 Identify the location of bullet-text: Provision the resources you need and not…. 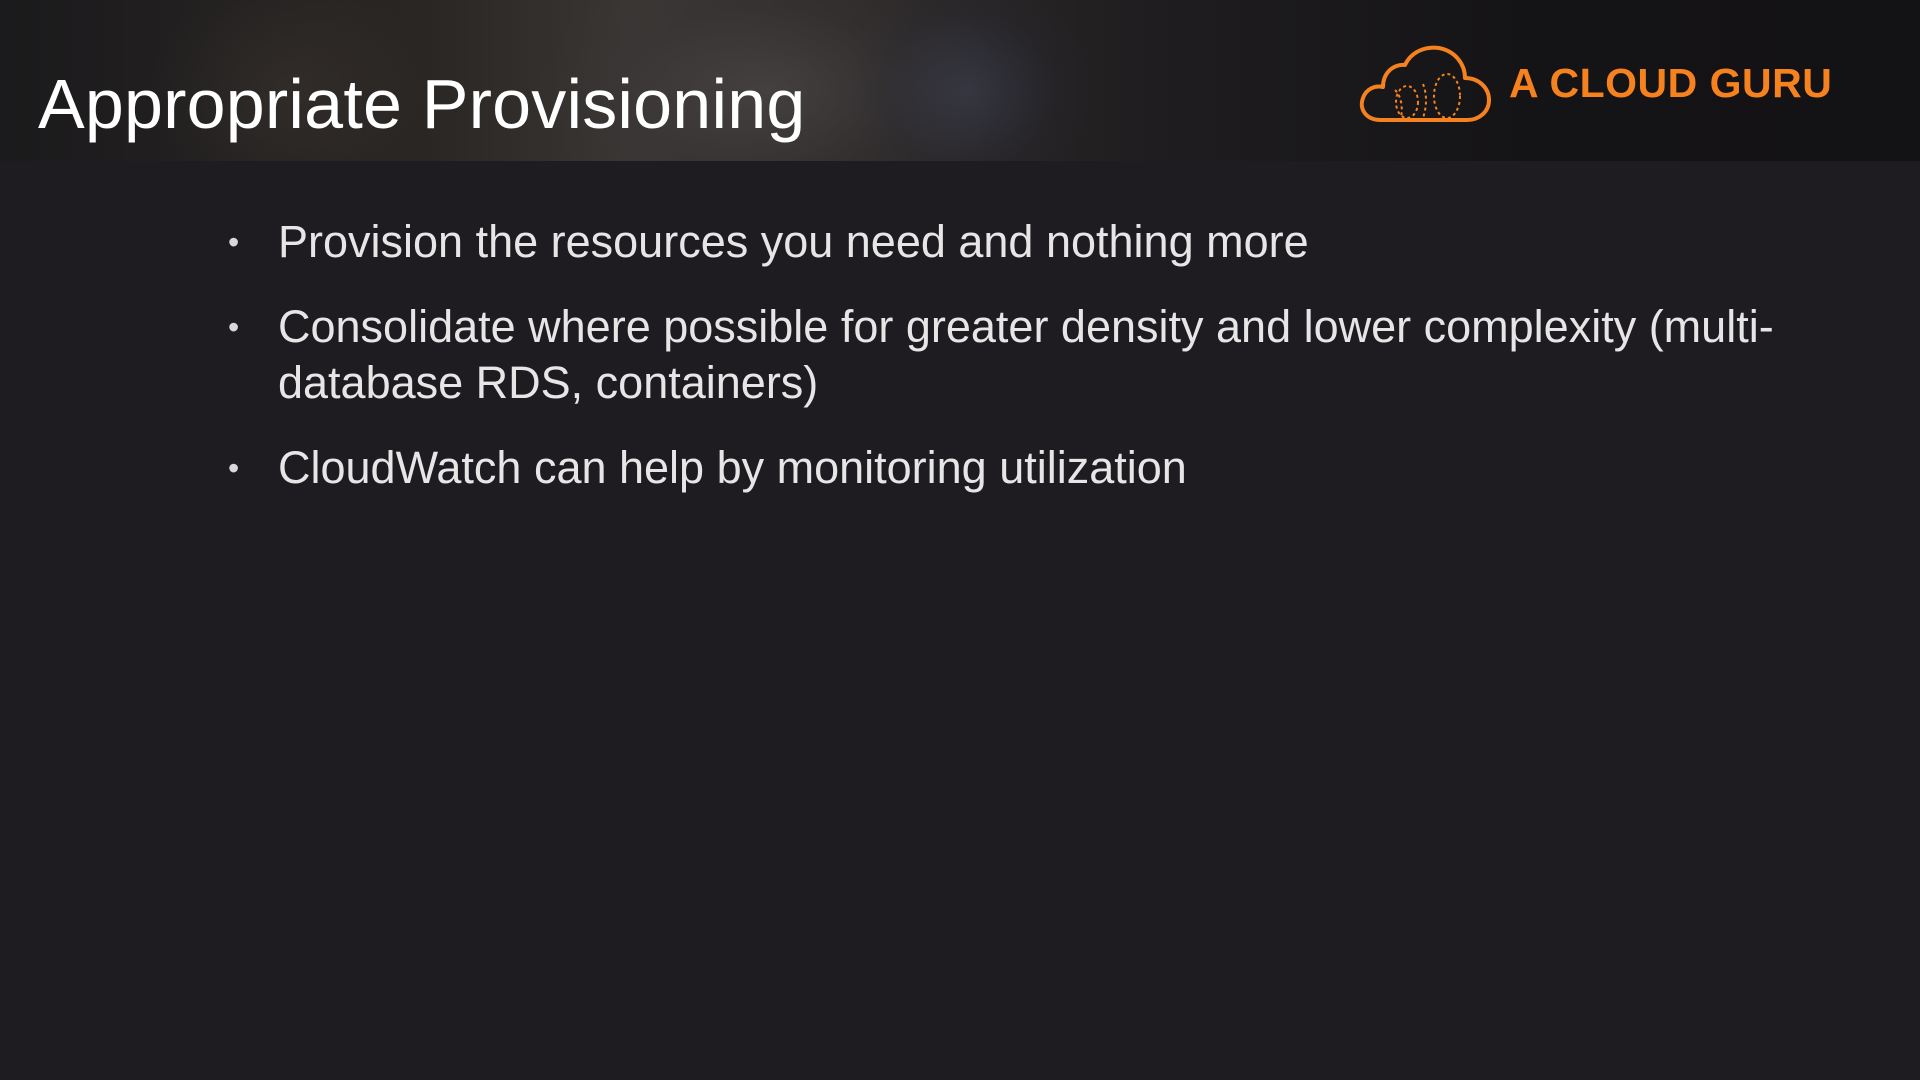
(793, 241).